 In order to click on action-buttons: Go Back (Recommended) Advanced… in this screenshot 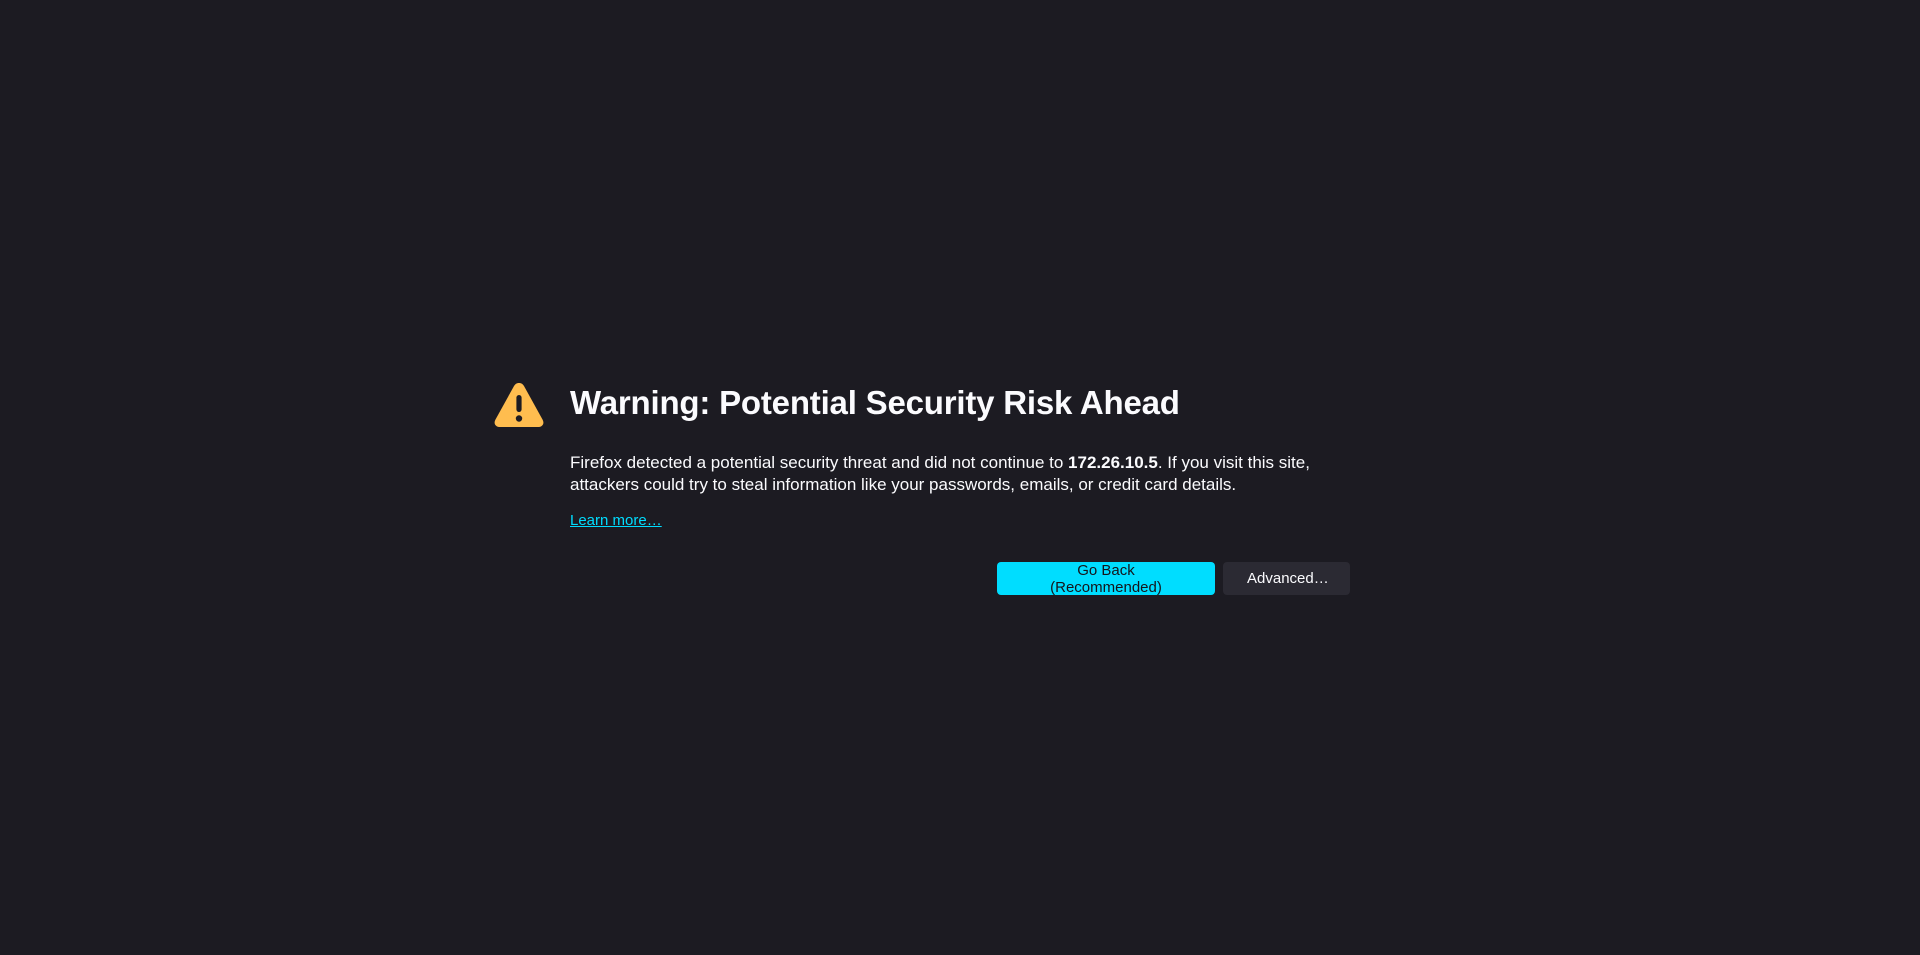, I will do `click(1173, 579)`.